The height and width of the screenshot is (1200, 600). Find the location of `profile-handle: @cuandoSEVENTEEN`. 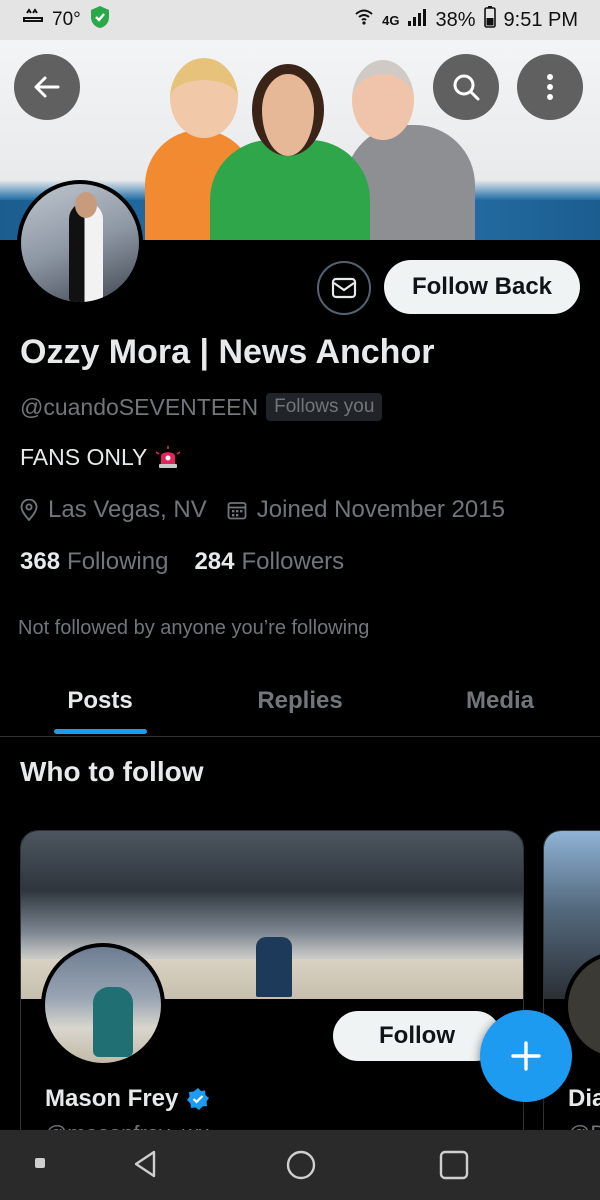

profile-handle: @cuandoSEVENTEEN is located at coordinates (139, 406).